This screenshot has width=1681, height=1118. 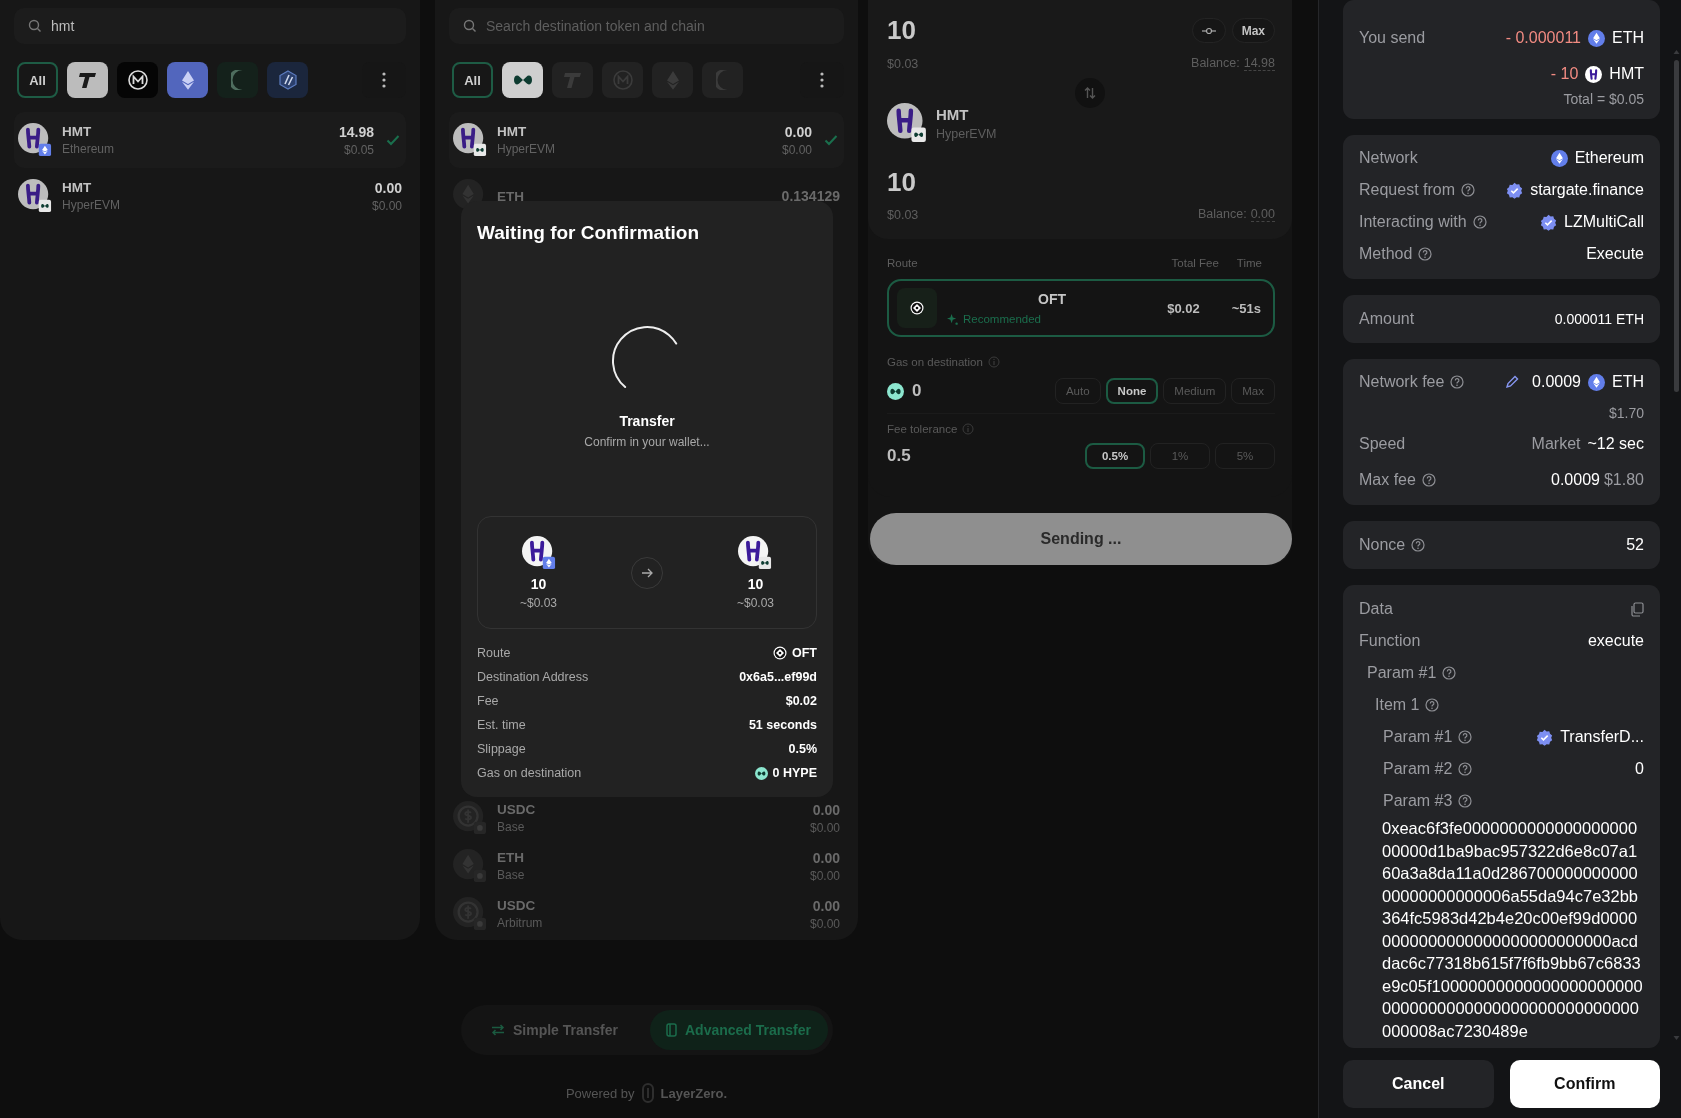 I want to click on amount-input: 10, so click(x=901, y=30).